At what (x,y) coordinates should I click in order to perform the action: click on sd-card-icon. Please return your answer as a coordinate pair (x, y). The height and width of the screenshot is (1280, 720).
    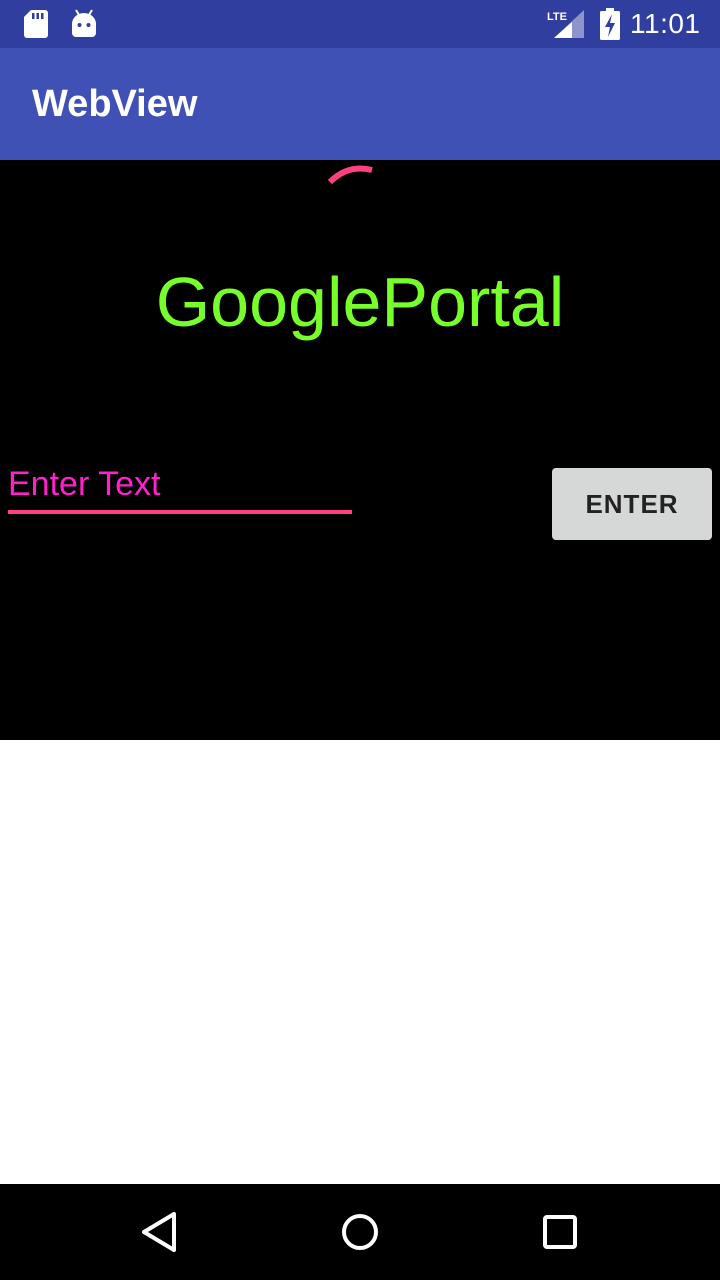
    Looking at the image, I should click on (36, 24).